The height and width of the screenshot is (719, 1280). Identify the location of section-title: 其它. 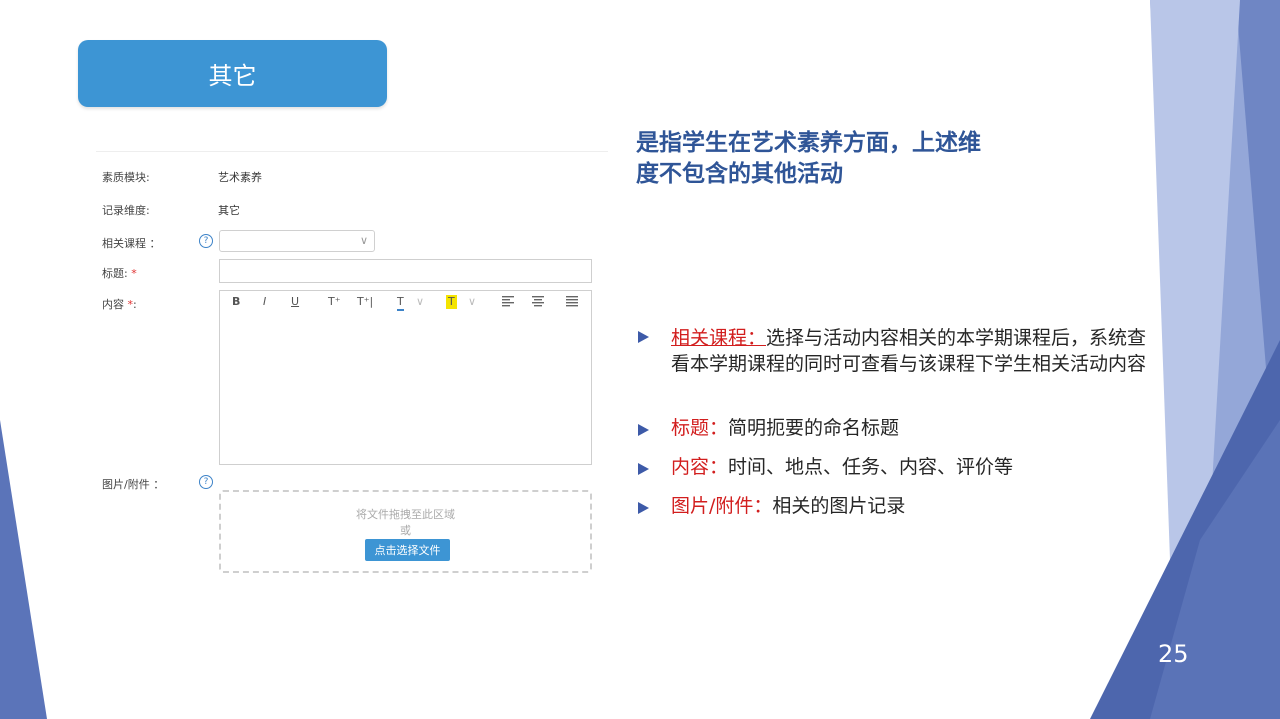
(232, 76).